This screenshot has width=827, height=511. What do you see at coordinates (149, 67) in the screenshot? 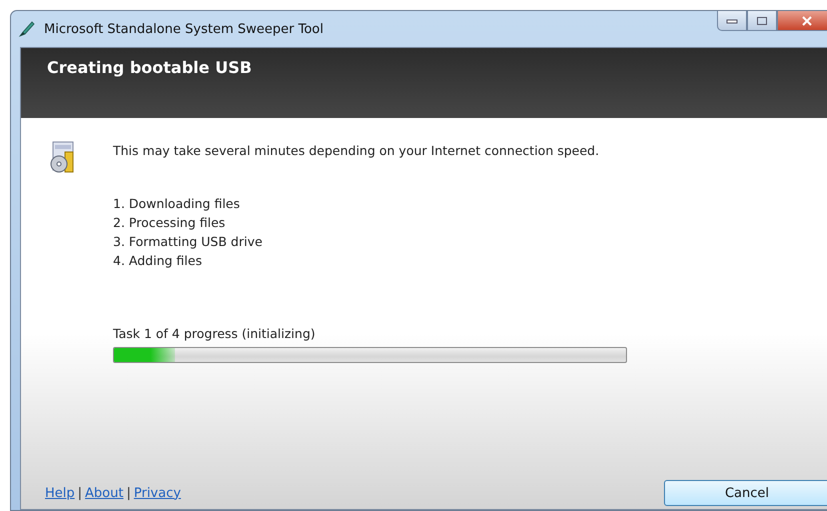
I see `header-title: Creating bootable USB` at bounding box center [149, 67].